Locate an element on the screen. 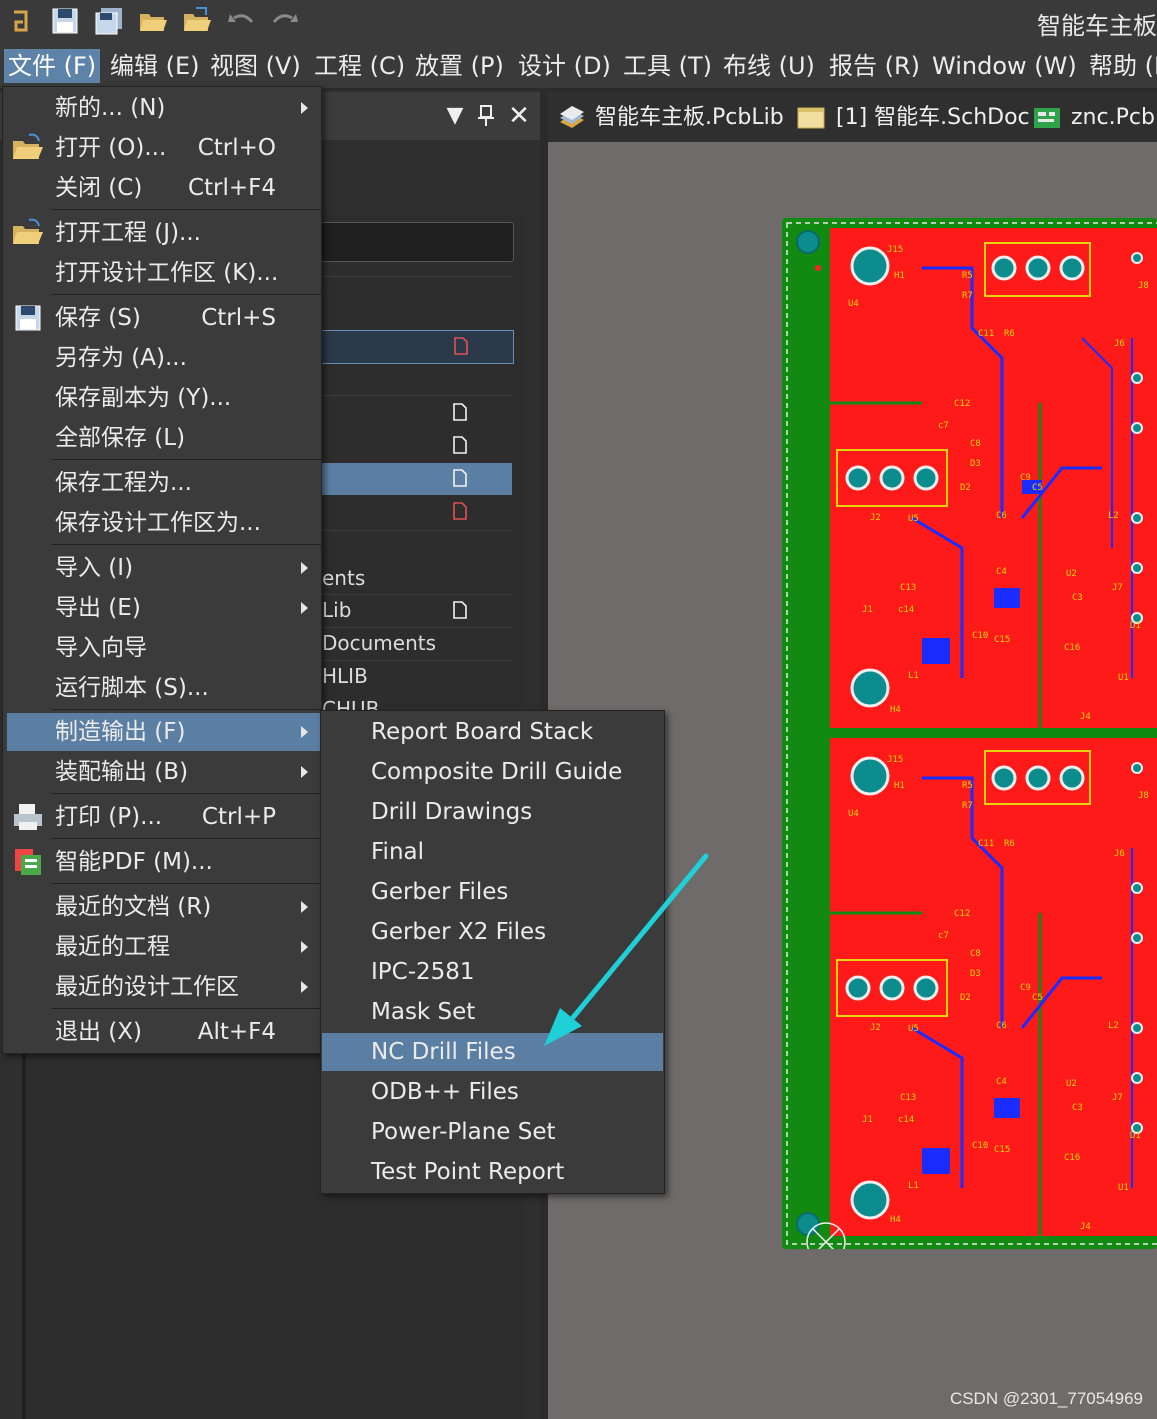  menu-item-shortcut: Alt+F4 is located at coordinates (236, 1032).